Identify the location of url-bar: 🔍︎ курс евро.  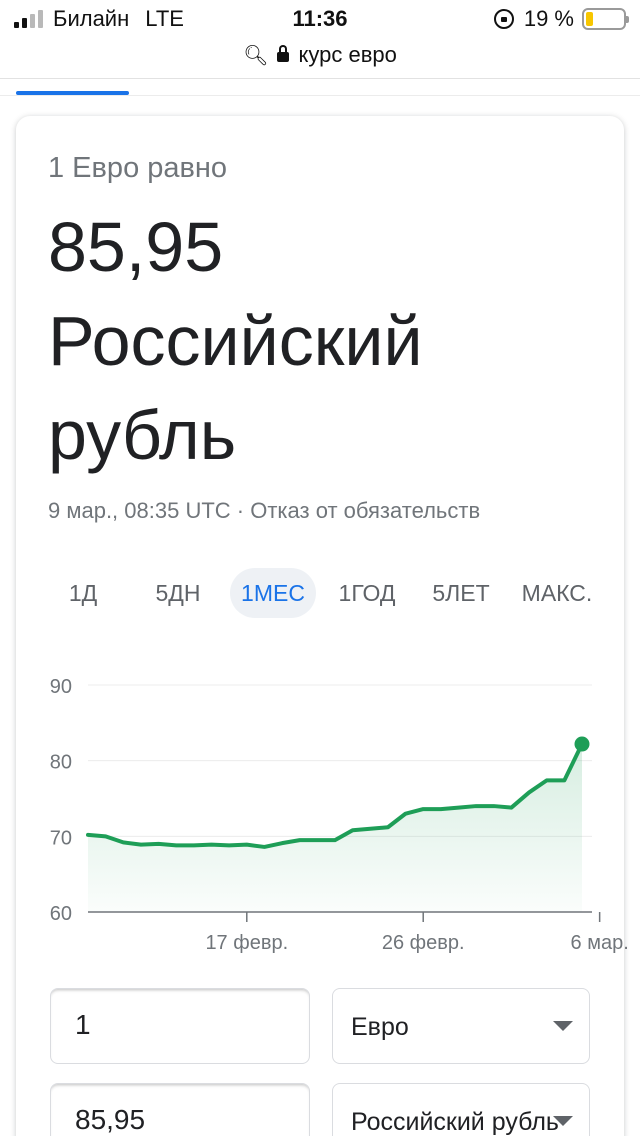
(320, 55).